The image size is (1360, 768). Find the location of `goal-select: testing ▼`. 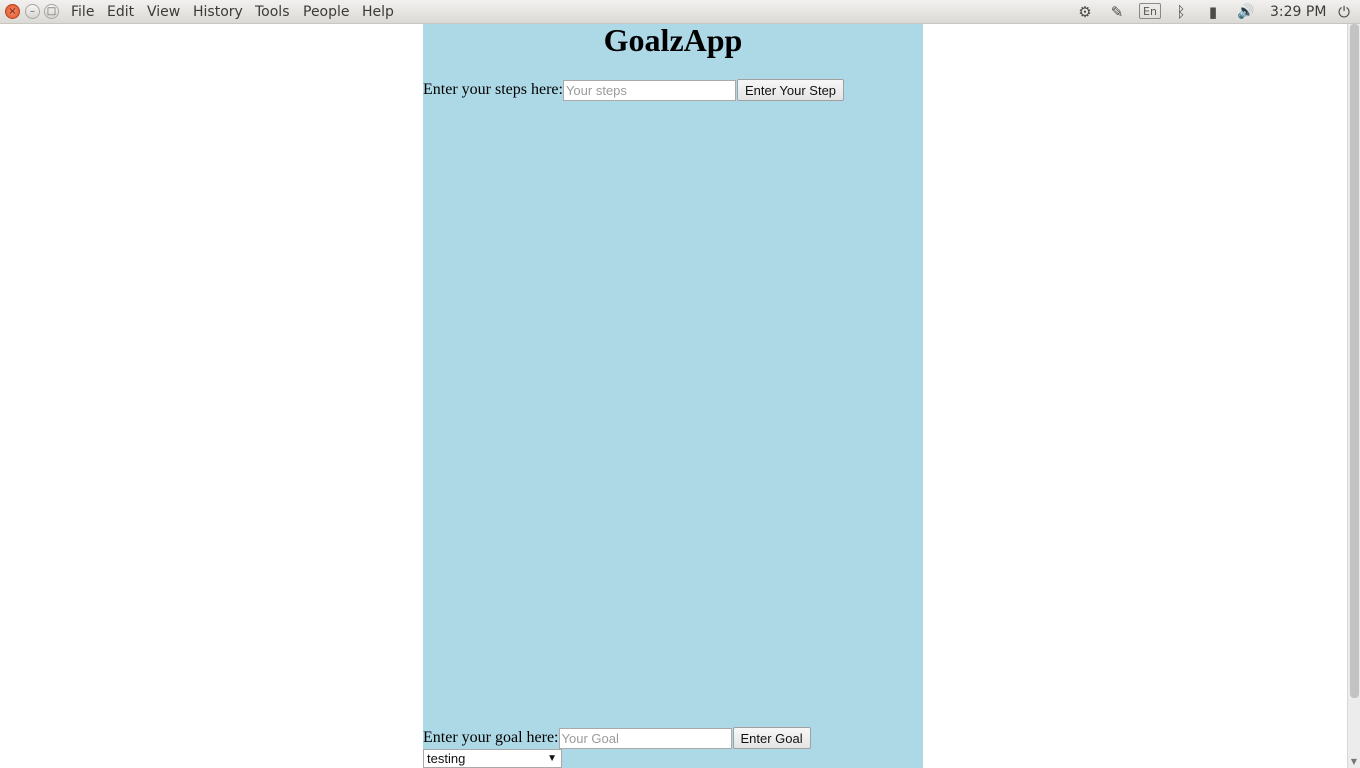

goal-select: testing ▼ is located at coordinates (492, 758).